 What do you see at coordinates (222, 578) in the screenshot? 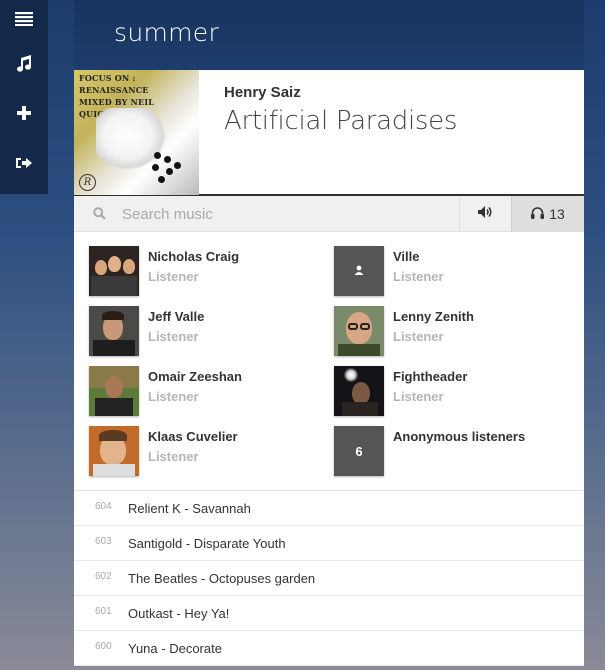
I see `history-title: The Beatles - Octopuses garden` at bounding box center [222, 578].